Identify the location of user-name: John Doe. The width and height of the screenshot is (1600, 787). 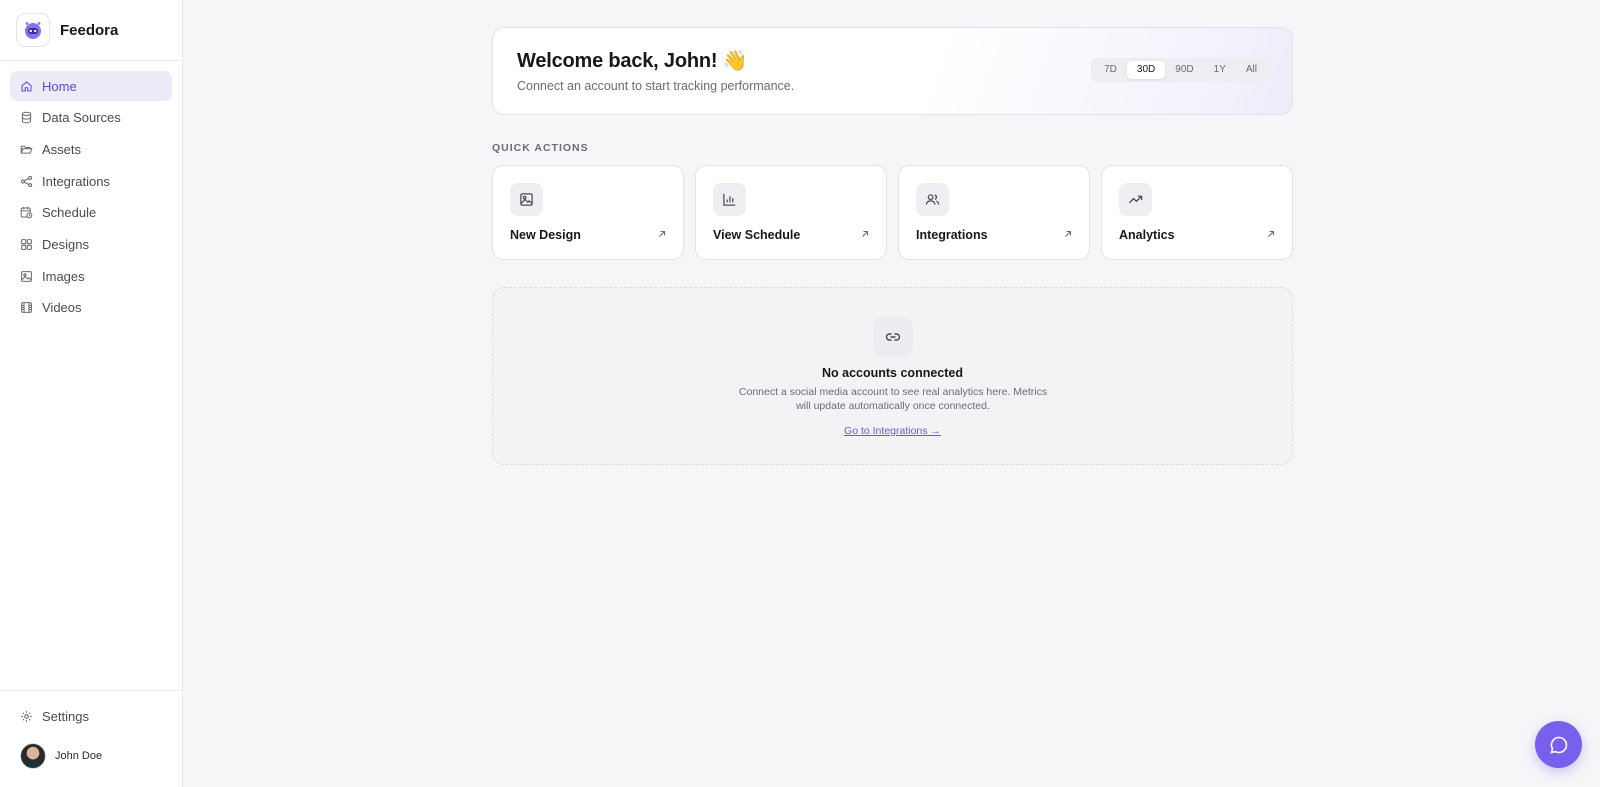
(79, 756).